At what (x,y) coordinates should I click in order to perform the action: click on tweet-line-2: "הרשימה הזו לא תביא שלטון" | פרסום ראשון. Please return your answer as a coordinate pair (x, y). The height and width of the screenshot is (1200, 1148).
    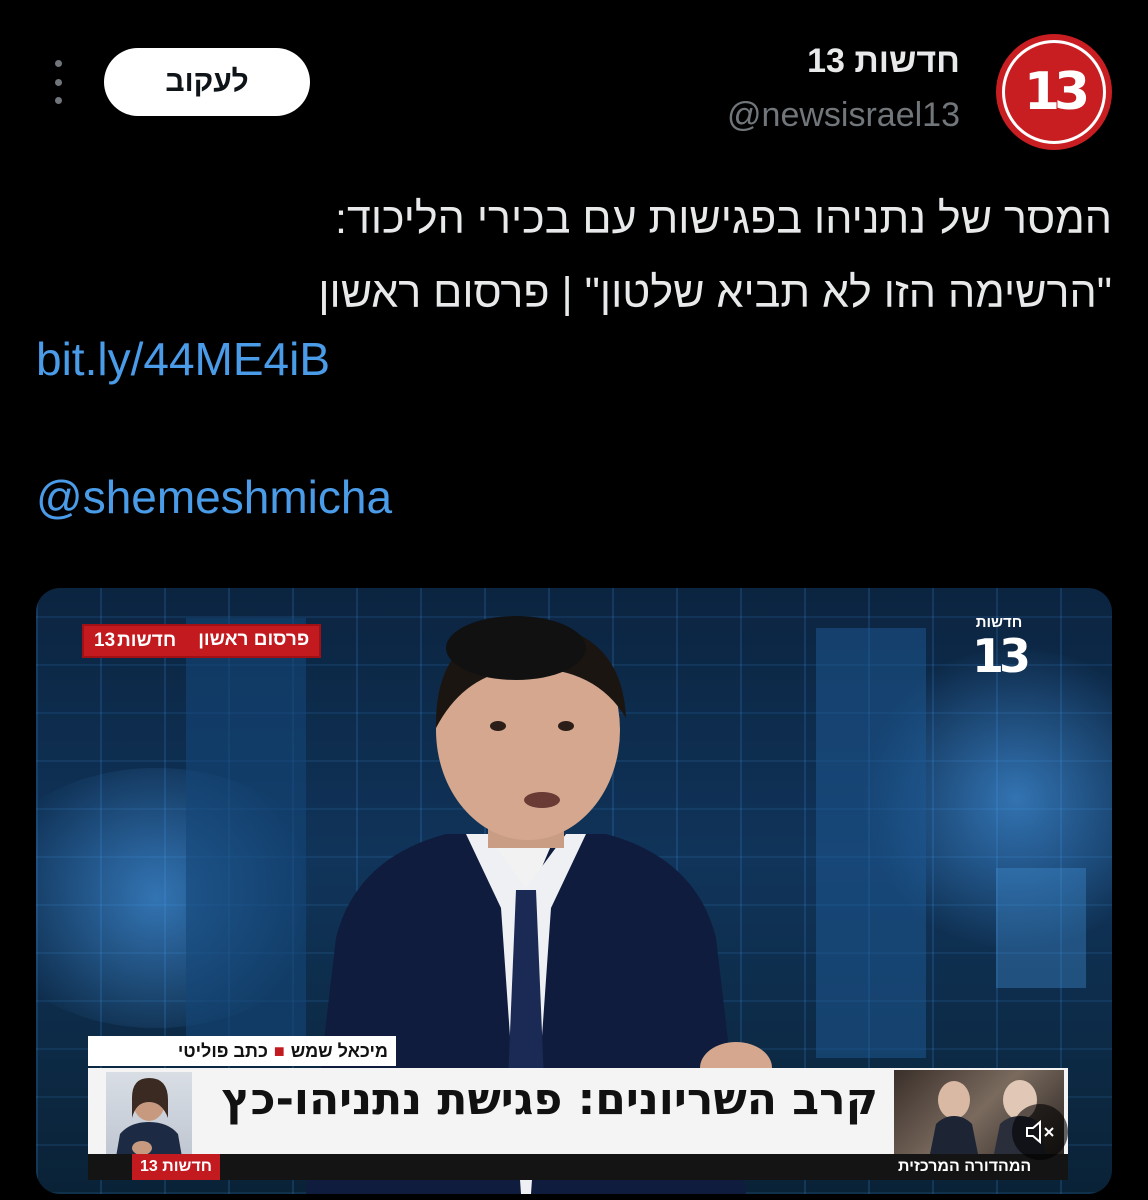
    Looking at the image, I should click on (715, 293).